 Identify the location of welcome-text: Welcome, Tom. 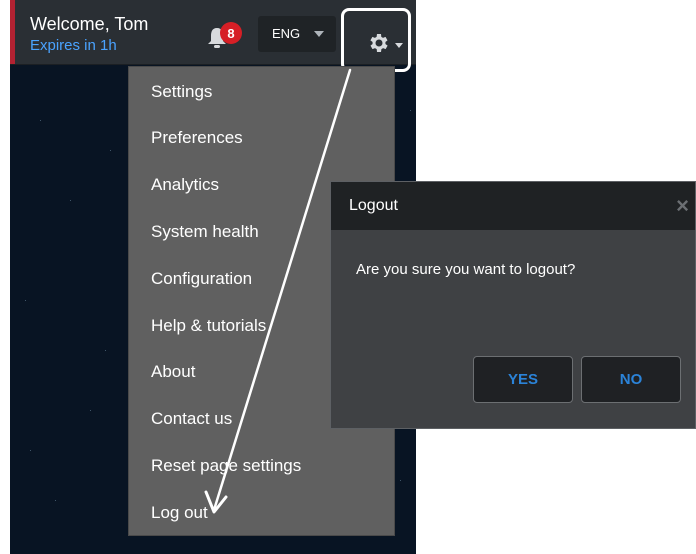
(89, 24).